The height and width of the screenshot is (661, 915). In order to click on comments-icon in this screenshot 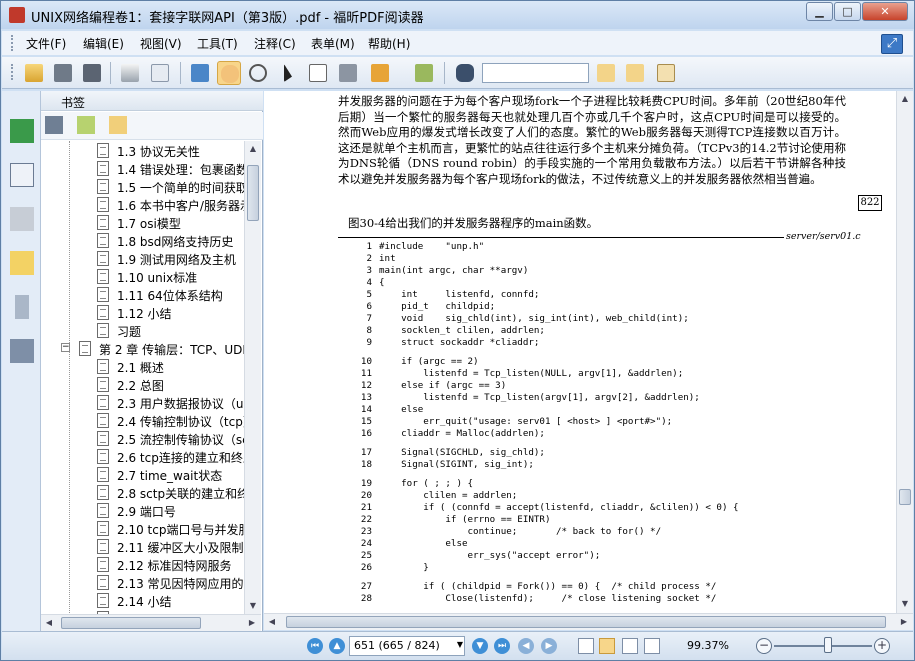, I will do `click(22, 263)`.